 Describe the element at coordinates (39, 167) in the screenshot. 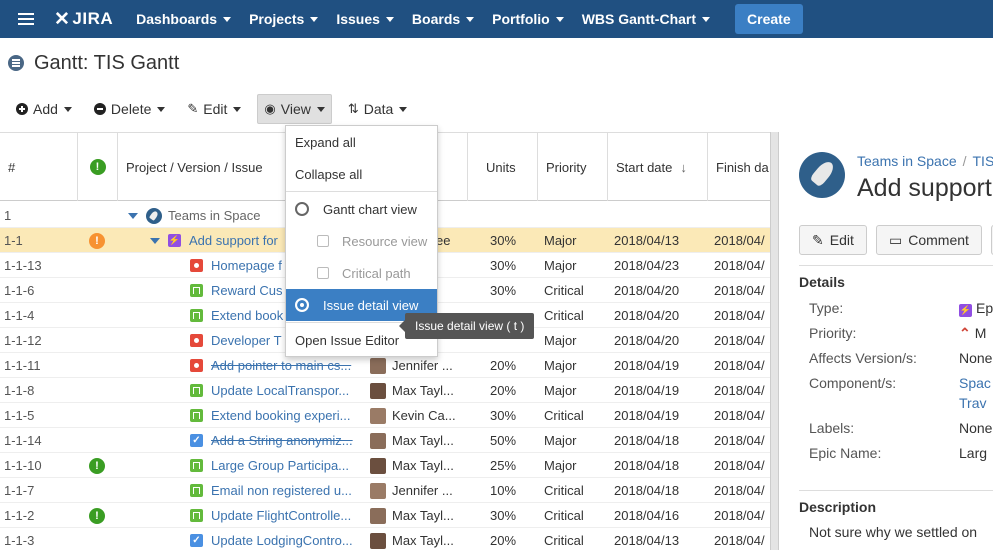

I see `header-num: #` at that location.